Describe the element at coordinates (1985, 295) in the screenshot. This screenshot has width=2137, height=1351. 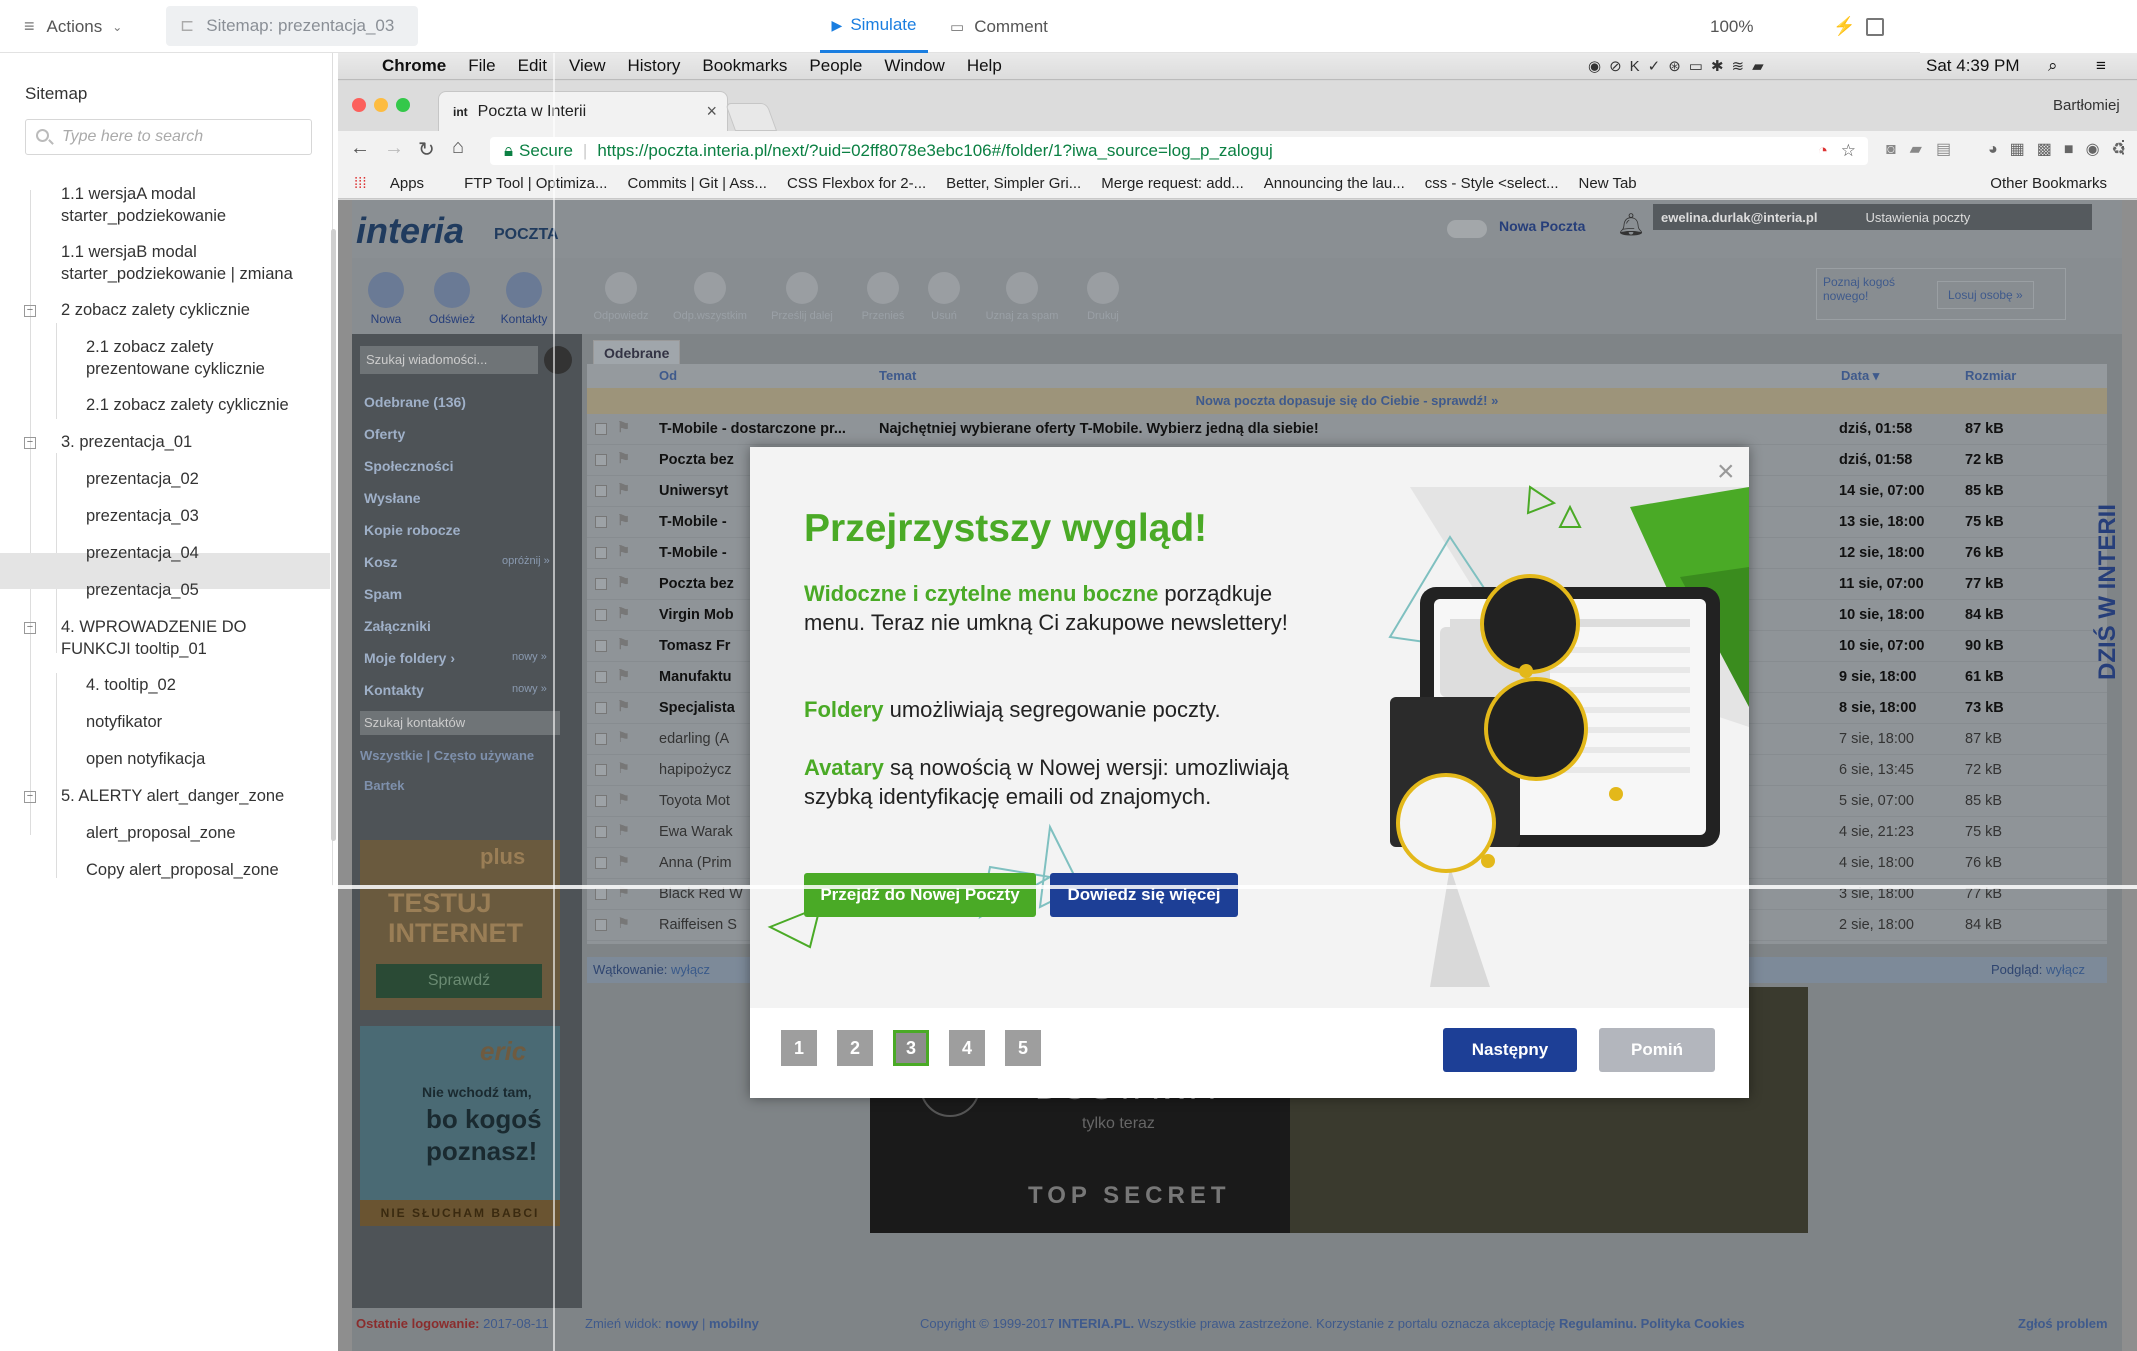
I see `random-person-button: Losuj osobę »` at that location.